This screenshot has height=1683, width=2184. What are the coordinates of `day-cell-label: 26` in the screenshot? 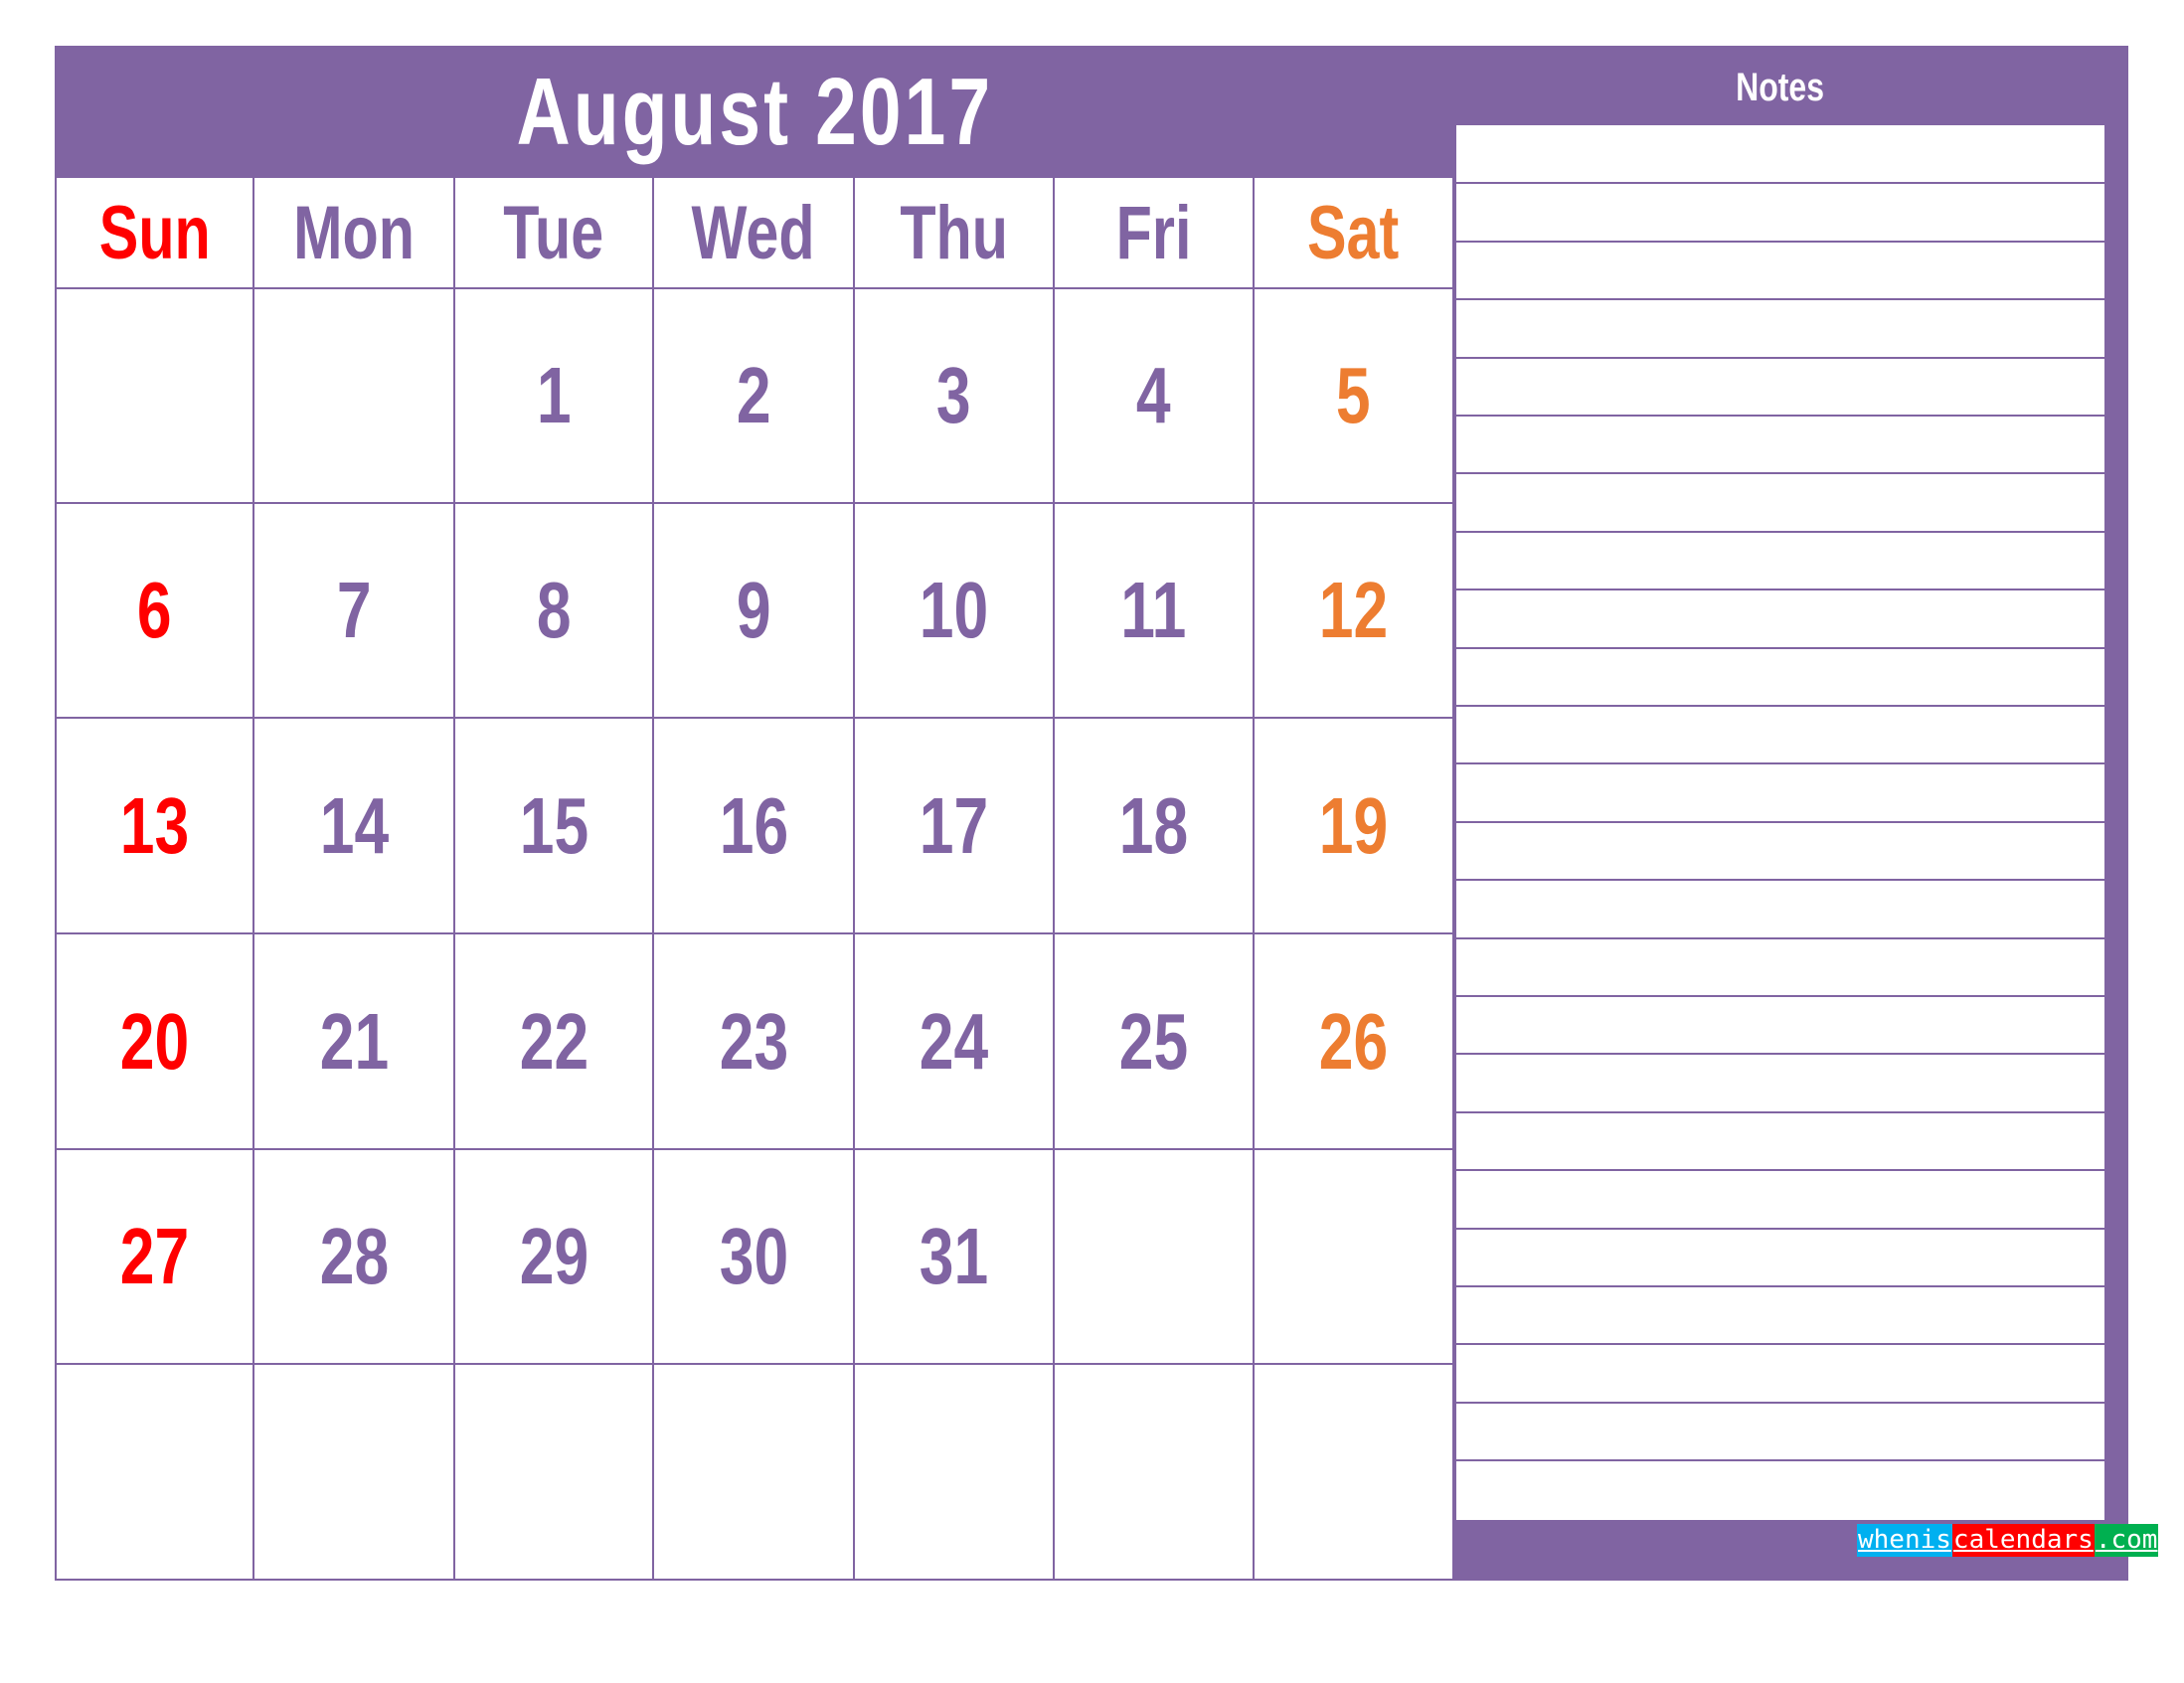 It's located at (1353, 1041).